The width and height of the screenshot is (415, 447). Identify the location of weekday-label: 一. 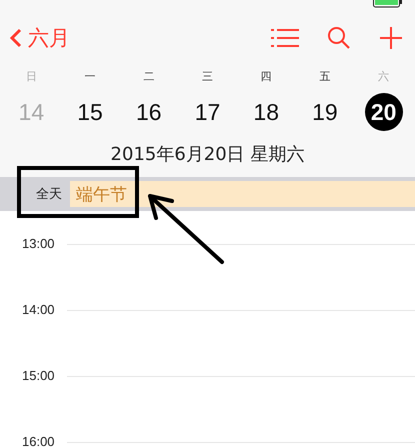
(90, 77).